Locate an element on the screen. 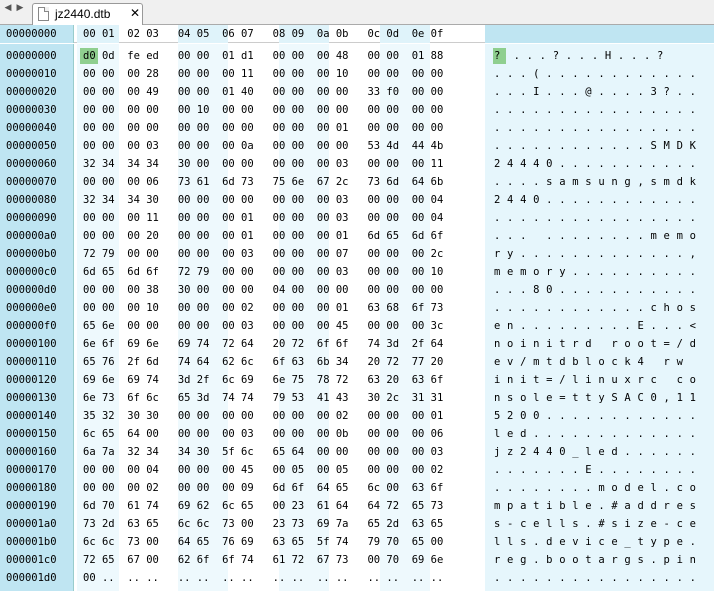  row-offset: 00000080 is located at coordinates (31, 200).